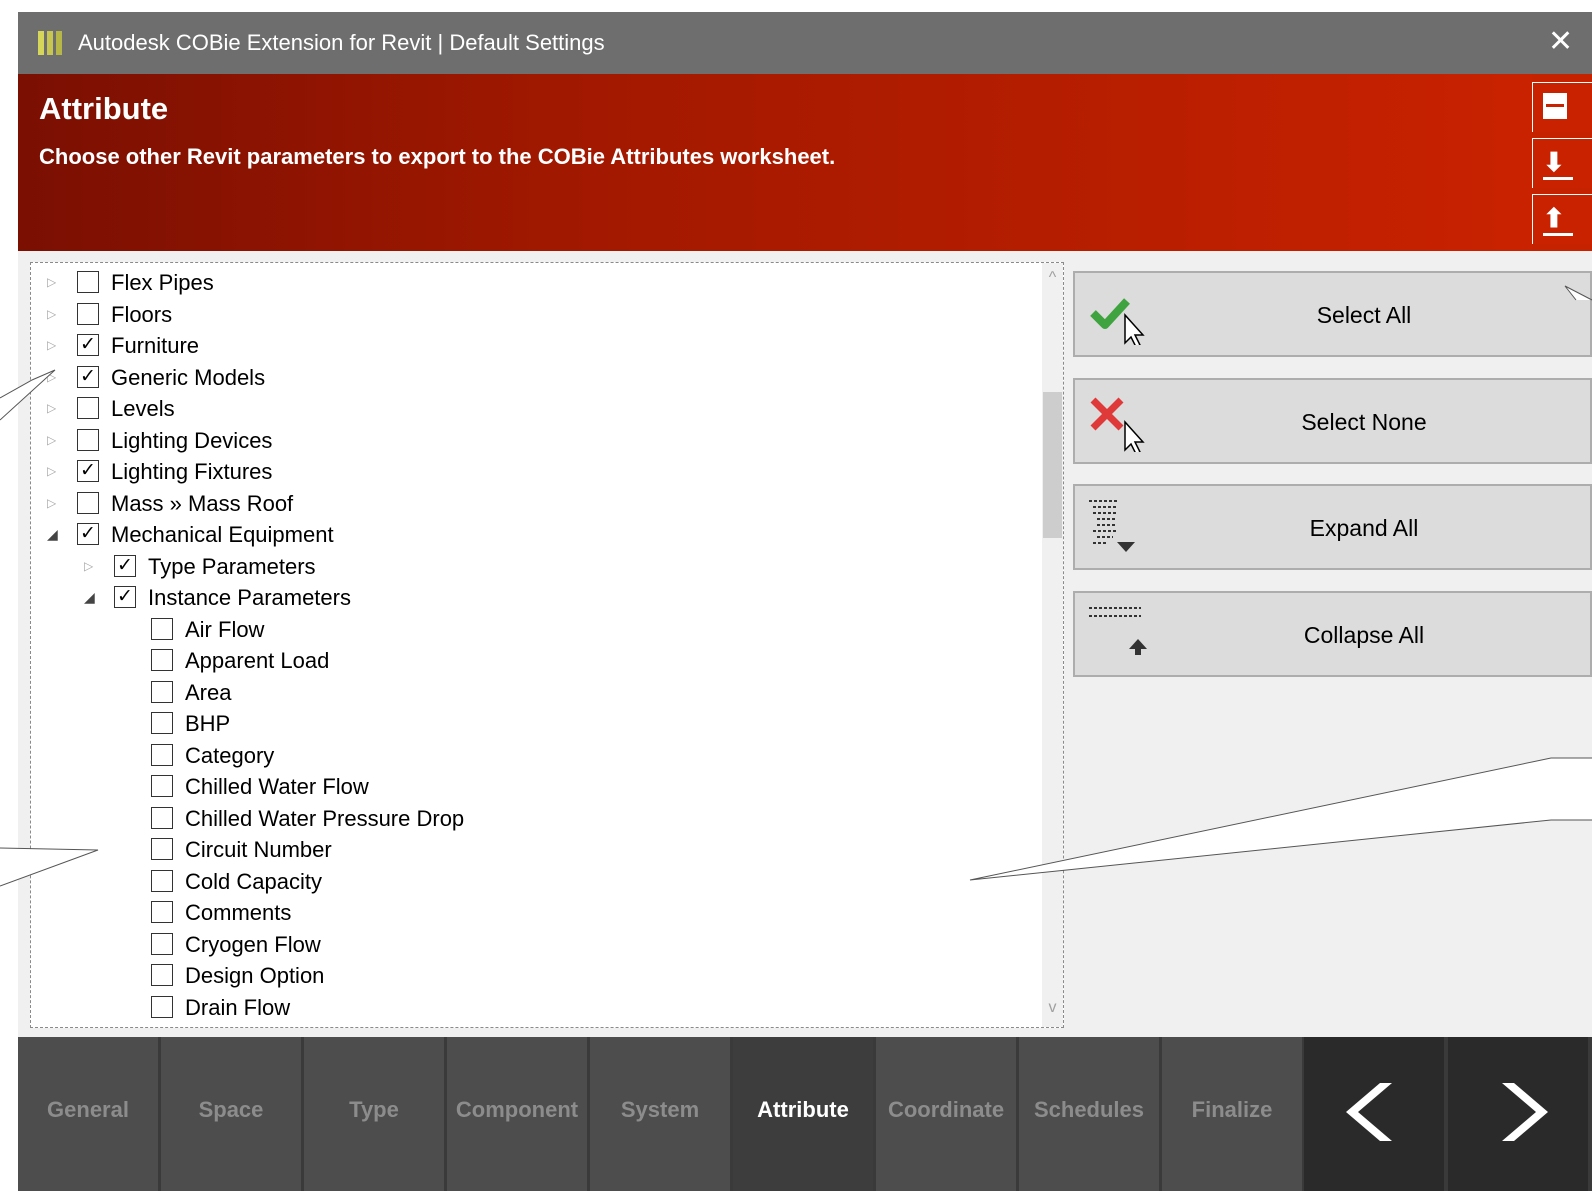  I want to click on chevron-left-icon, so click(1369, 1112).